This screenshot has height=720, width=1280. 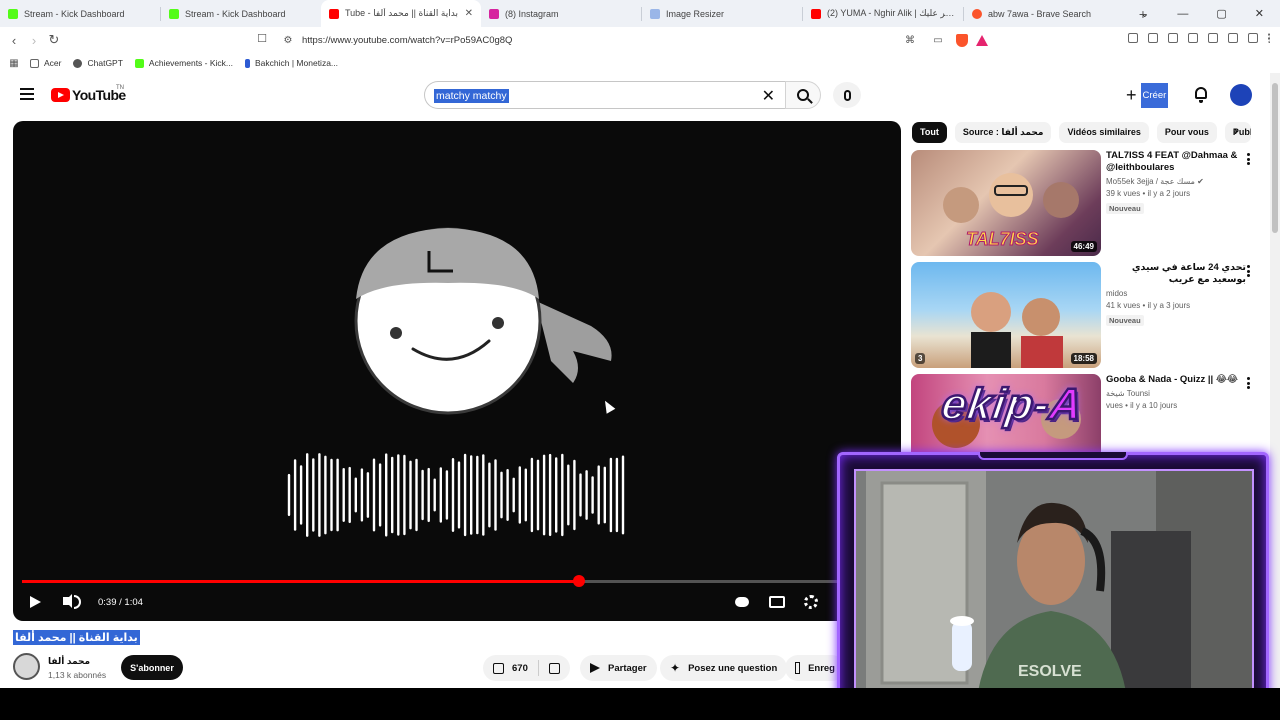 I want to click on bookmark-chatgpt: ChatGPT, so click(x=98, y=63).